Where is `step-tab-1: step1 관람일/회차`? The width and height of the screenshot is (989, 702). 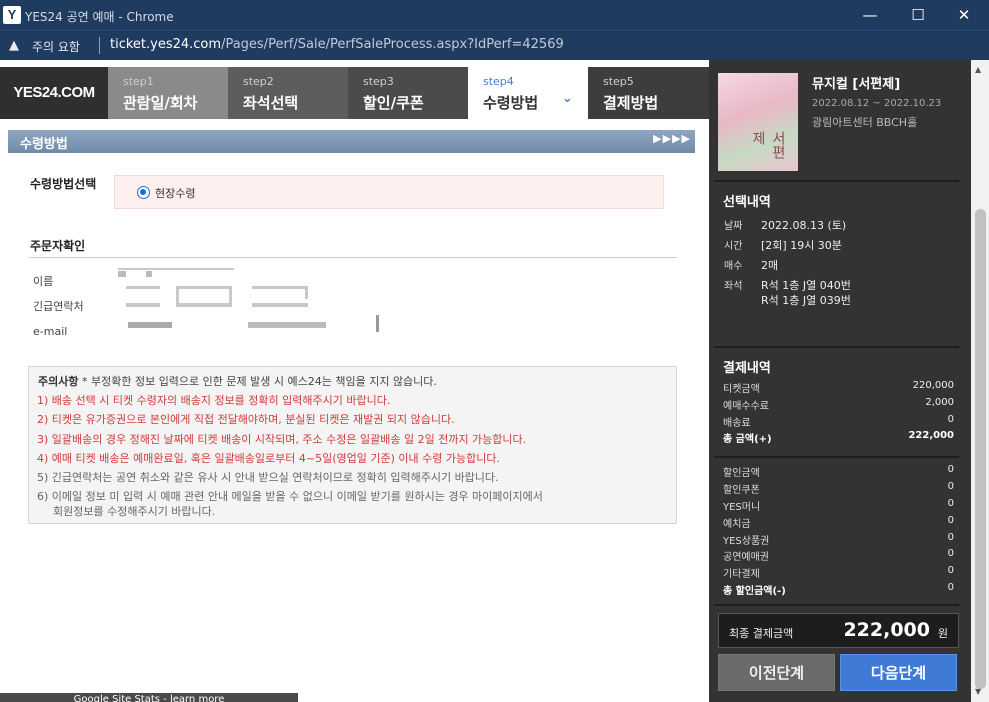 step-tab-1: step1 관람일/회차 is located at coordinates (168, 93).